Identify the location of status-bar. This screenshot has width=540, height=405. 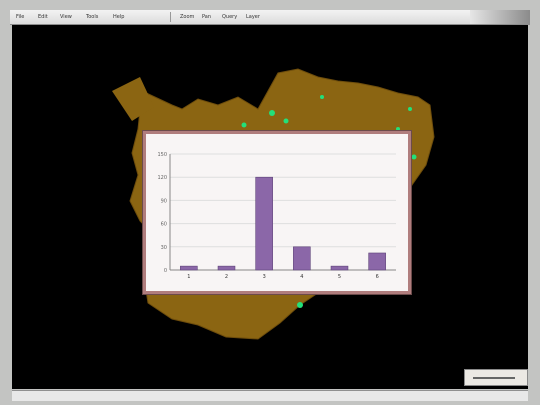
(270, 395).